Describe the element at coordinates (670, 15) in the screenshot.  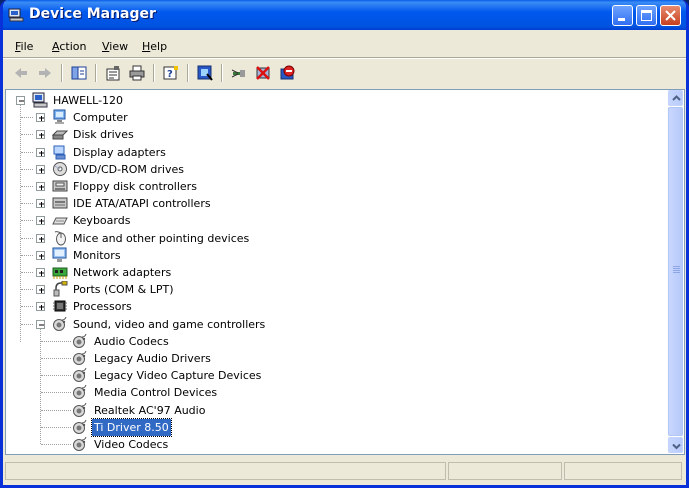
I see `close-button` at that location.